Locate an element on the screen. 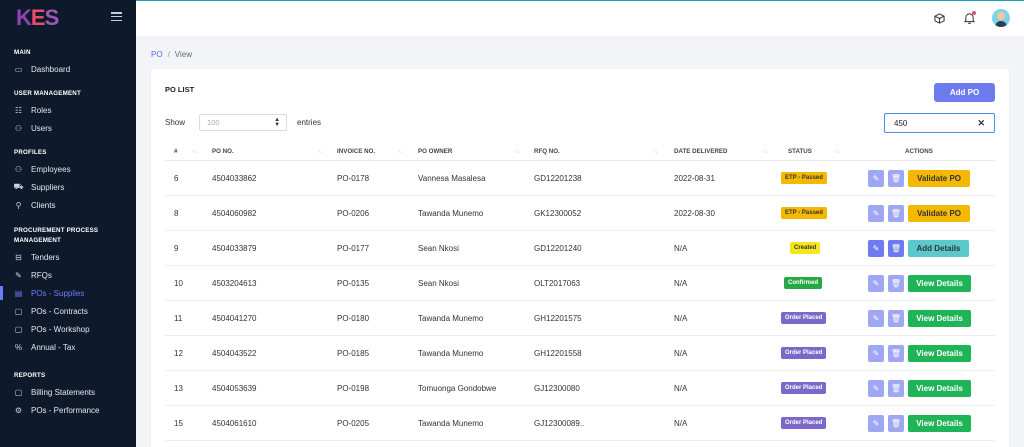  sidebar-item-users: ⚇ Users is located at coordinates (68, 128).